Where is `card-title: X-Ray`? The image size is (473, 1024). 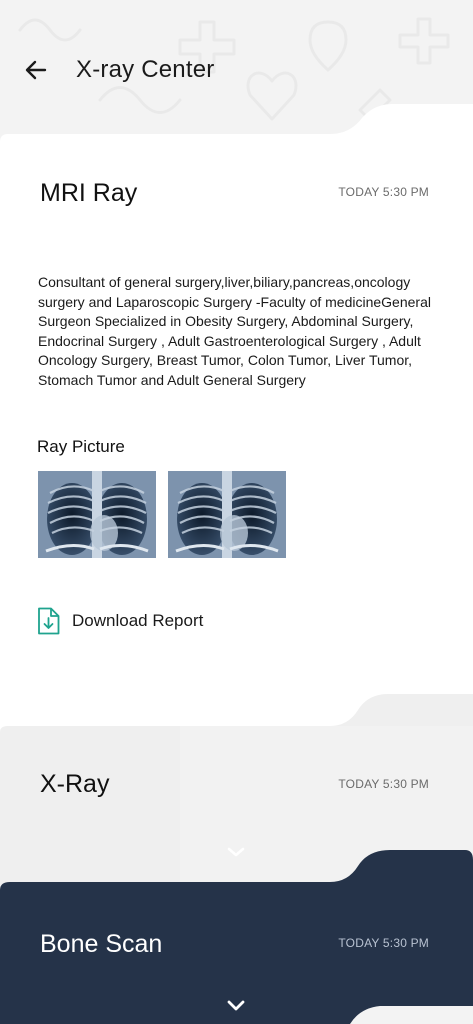 card-title: X-Ray is located at coordinates (75, 784).